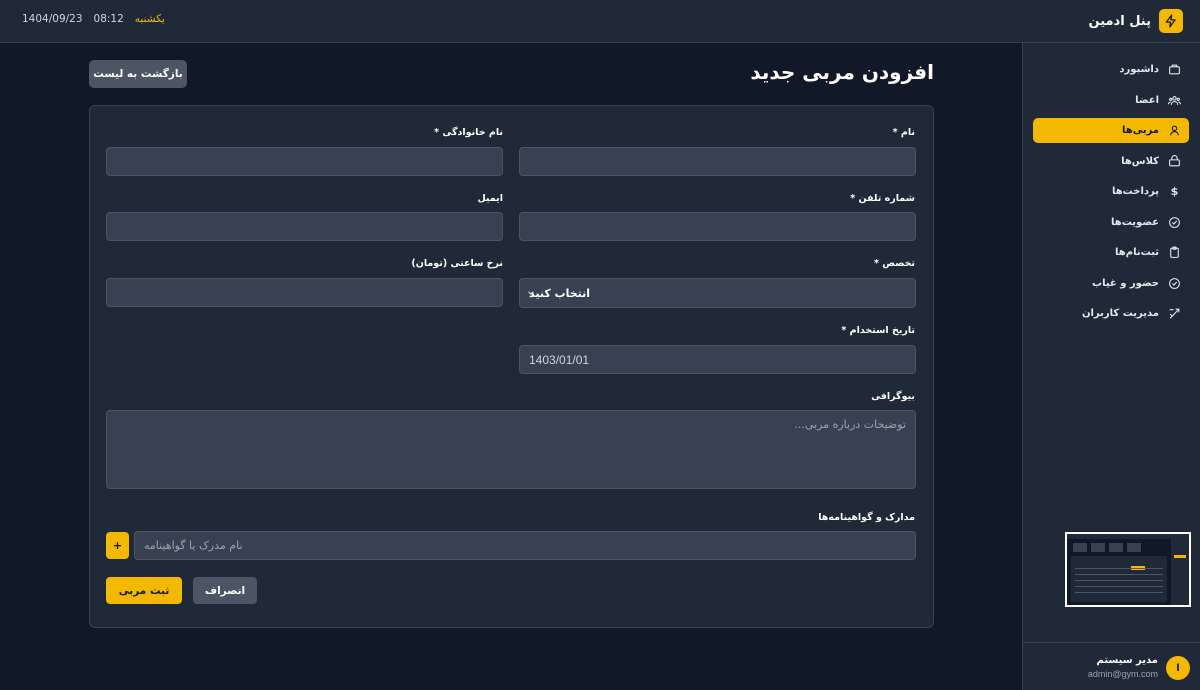  What do you see at coordinates (1137, 252) in the screenshot?
I see `sidebar-item-label: ثبت‌نام‌ها` at bounding box center [1137, 252].